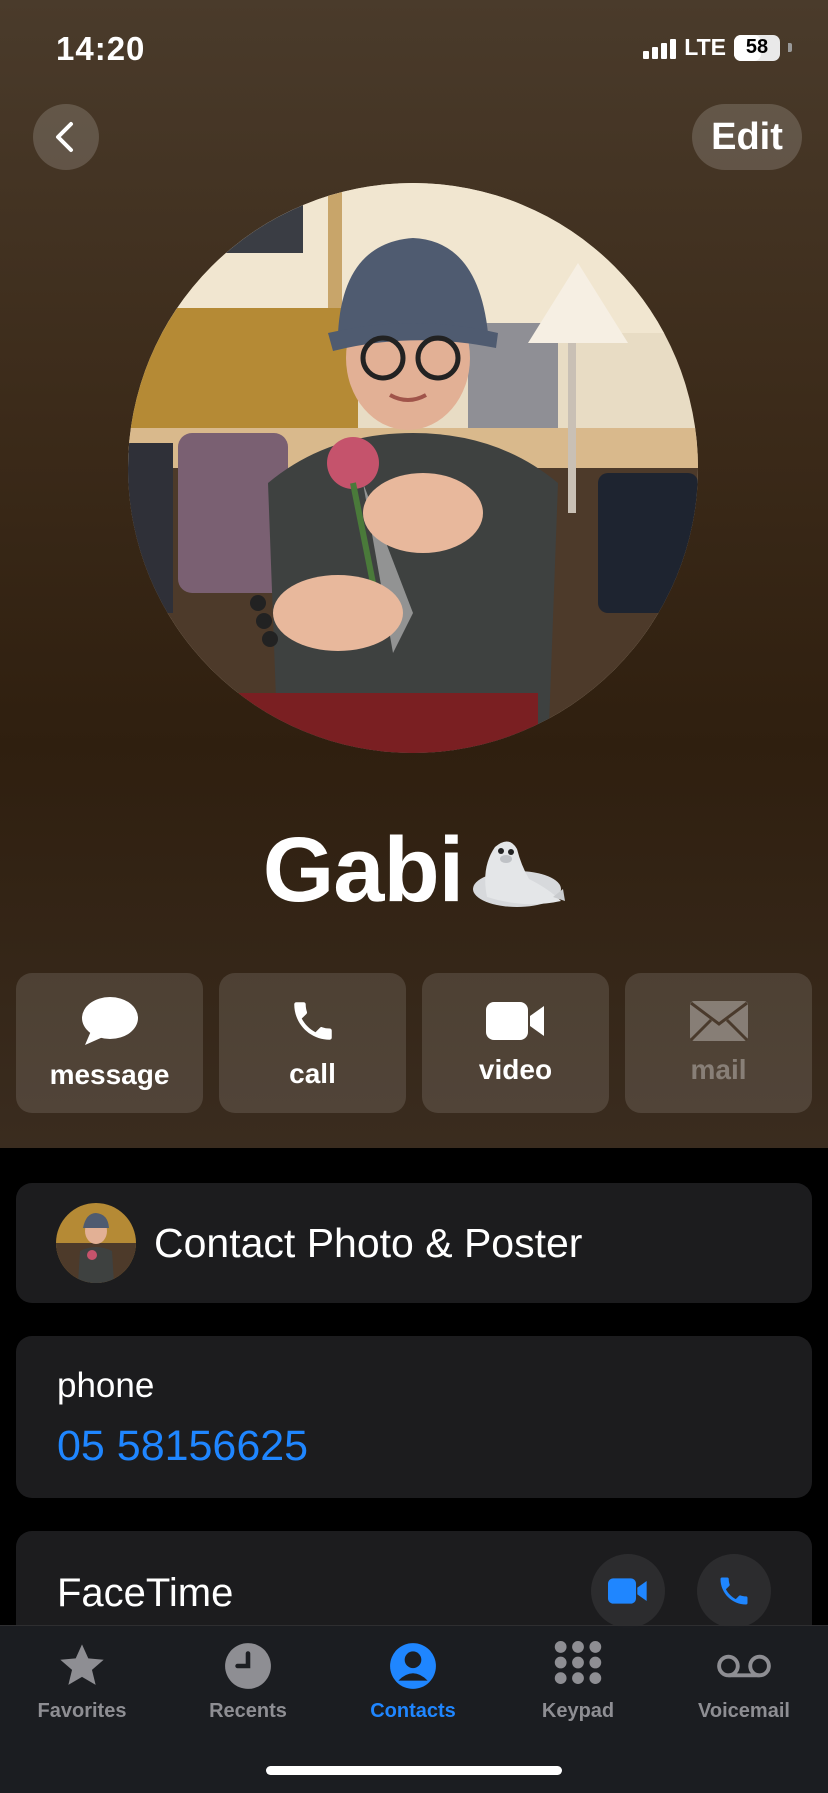 Image resolution: width=828 pixels, height=1793 pixels. Describe the element at coordinates (718, 1021) in the screenshot. I see `envelope-icon` at that location.